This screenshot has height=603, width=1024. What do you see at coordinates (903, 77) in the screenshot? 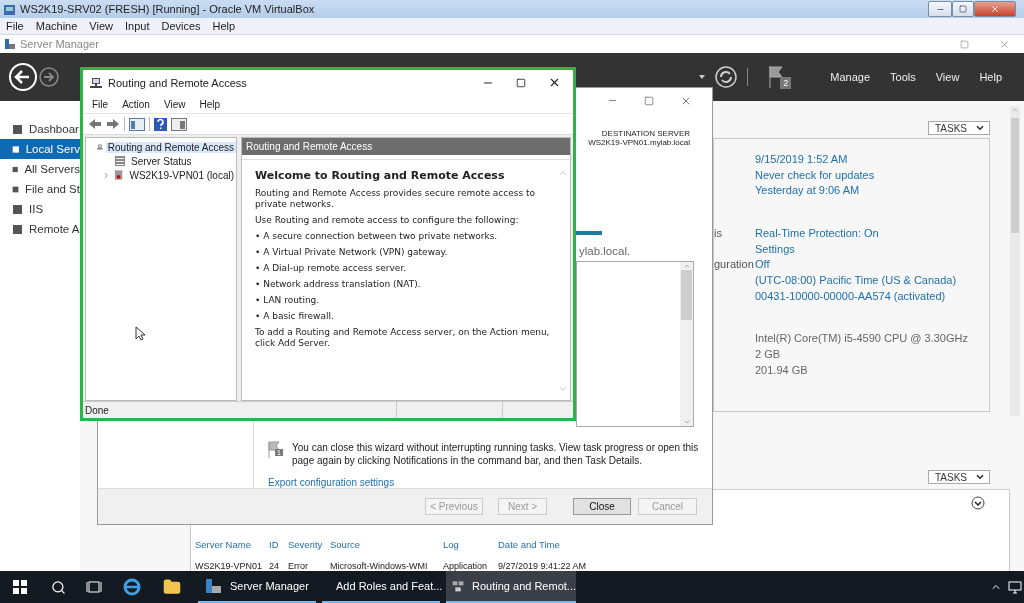
I see `header-menu-item: Tools` at bounding box center [903, 77].